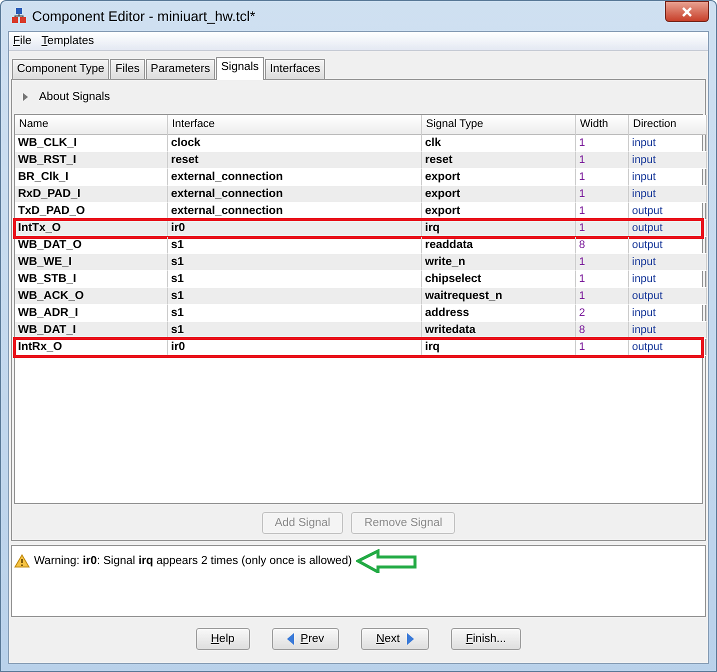  I want to click on close-button, so click(687, 11).